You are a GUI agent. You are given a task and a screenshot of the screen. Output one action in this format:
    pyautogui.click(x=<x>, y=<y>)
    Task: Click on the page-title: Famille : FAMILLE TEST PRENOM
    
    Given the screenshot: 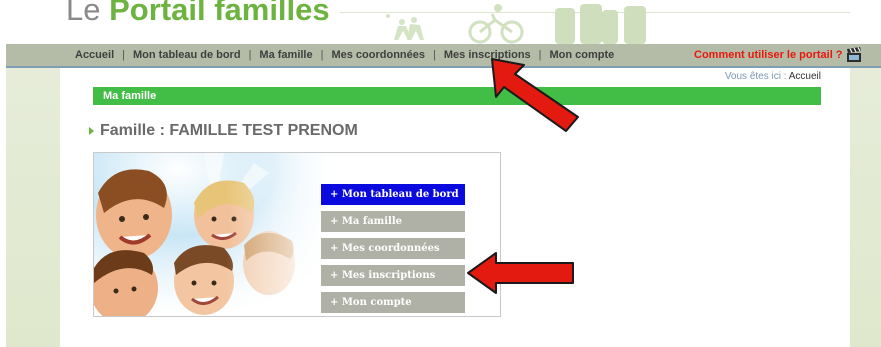 What is the action you would take?
    pyautogui.click(x=223, y=131)
    